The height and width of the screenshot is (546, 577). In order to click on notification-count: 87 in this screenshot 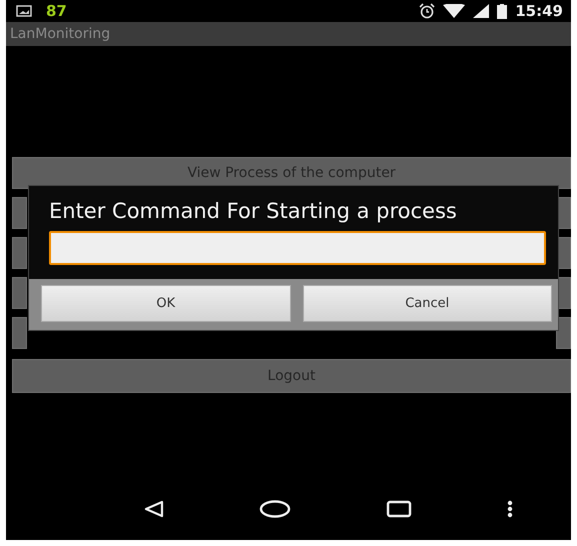, I will do `click(56, 11)`.